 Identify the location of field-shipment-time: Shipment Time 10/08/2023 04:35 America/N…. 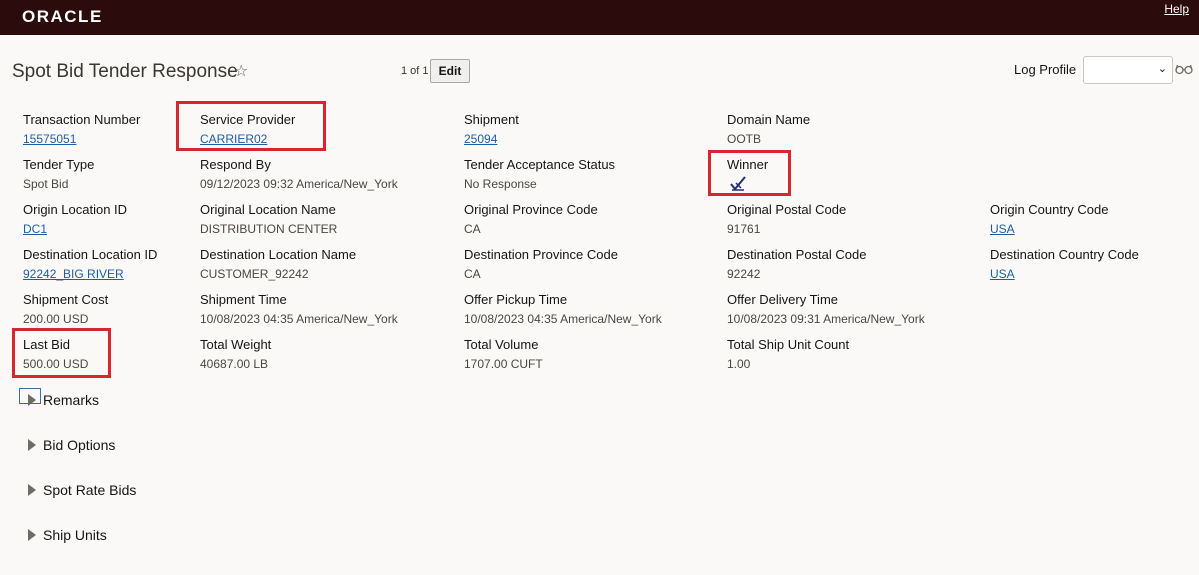
(299, 309).